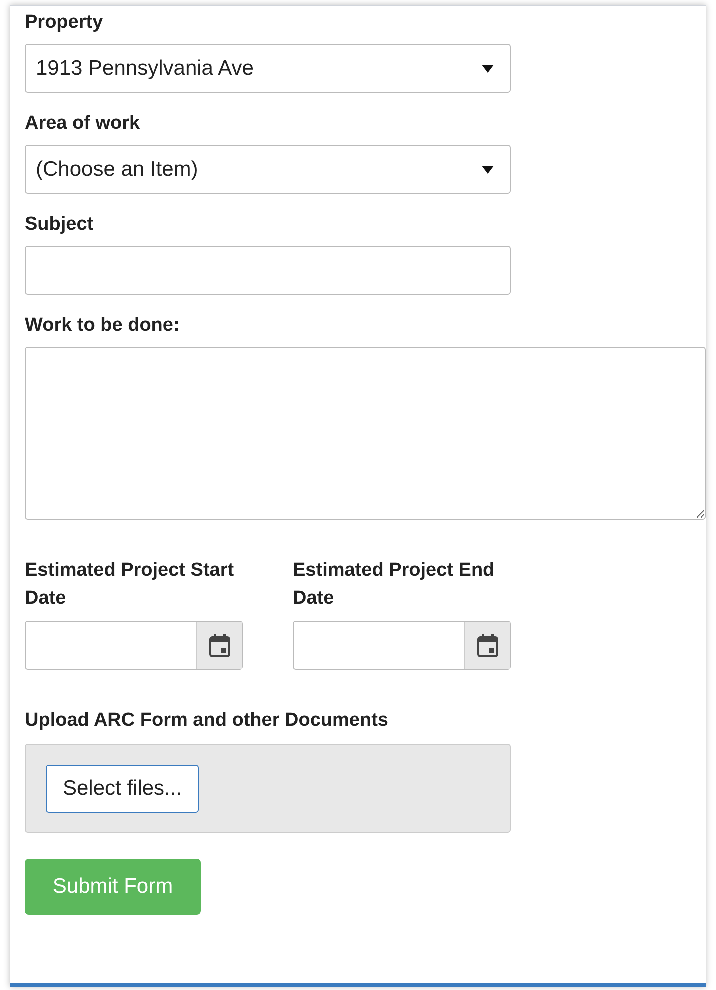 The image size is (716, 990). What do you see at coordinates (130, 585) in the screenshot?
I see `field-label: Estimated Project Start Date` at bounding box center [130, 585].